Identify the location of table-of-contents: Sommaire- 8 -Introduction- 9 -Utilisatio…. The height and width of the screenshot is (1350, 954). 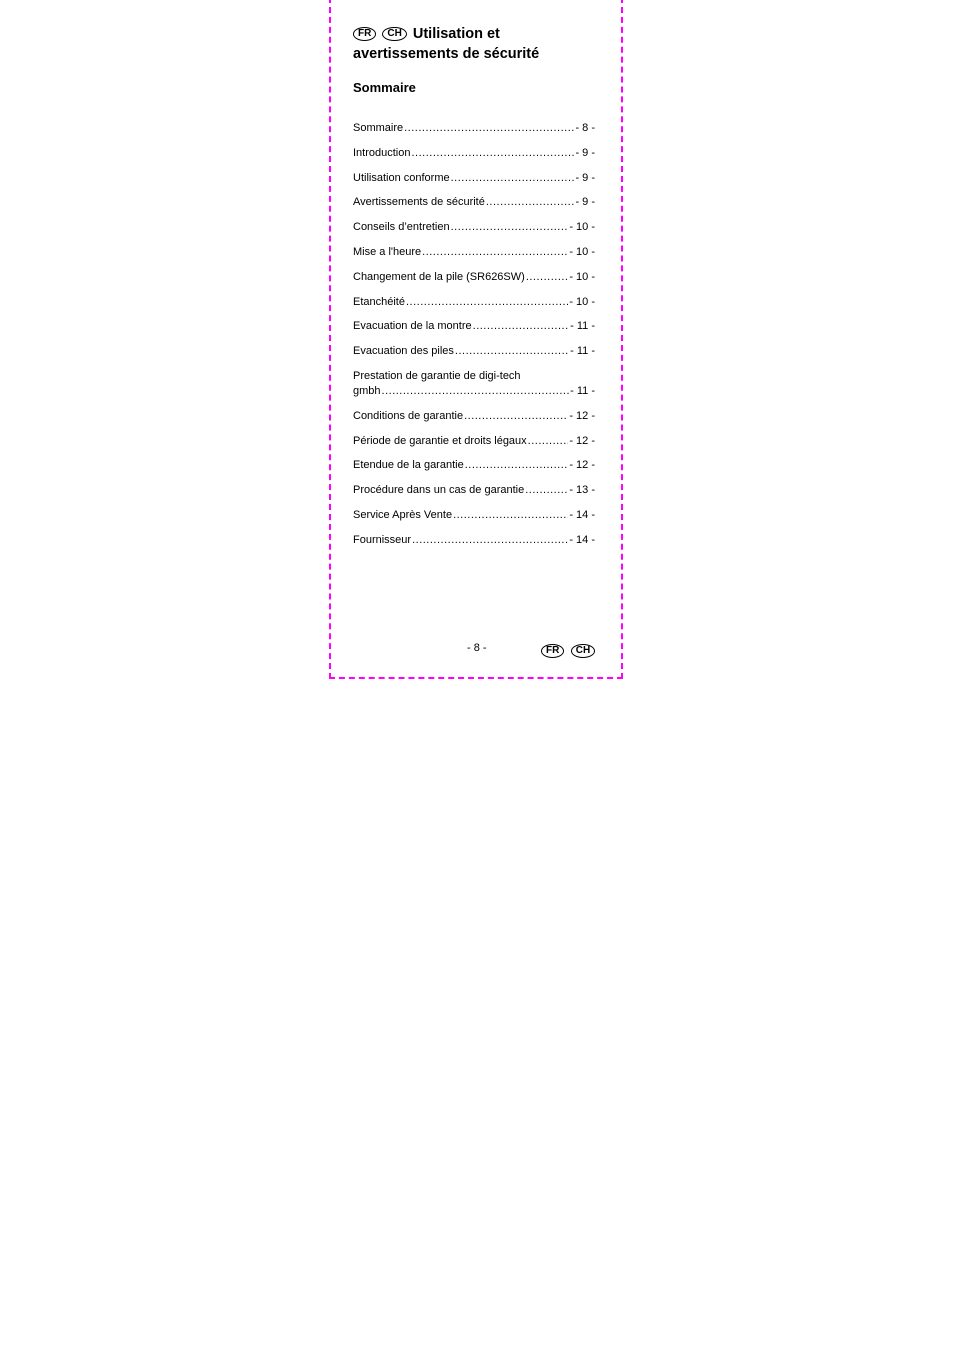
(474, 339).